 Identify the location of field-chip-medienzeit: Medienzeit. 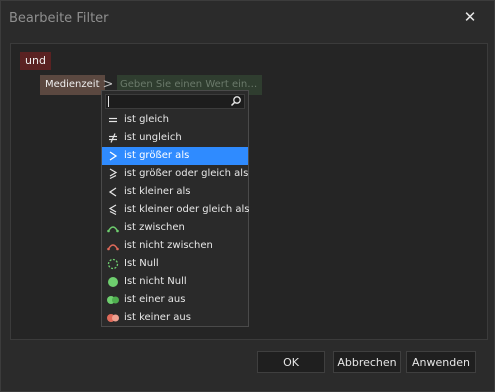
(72, 85).